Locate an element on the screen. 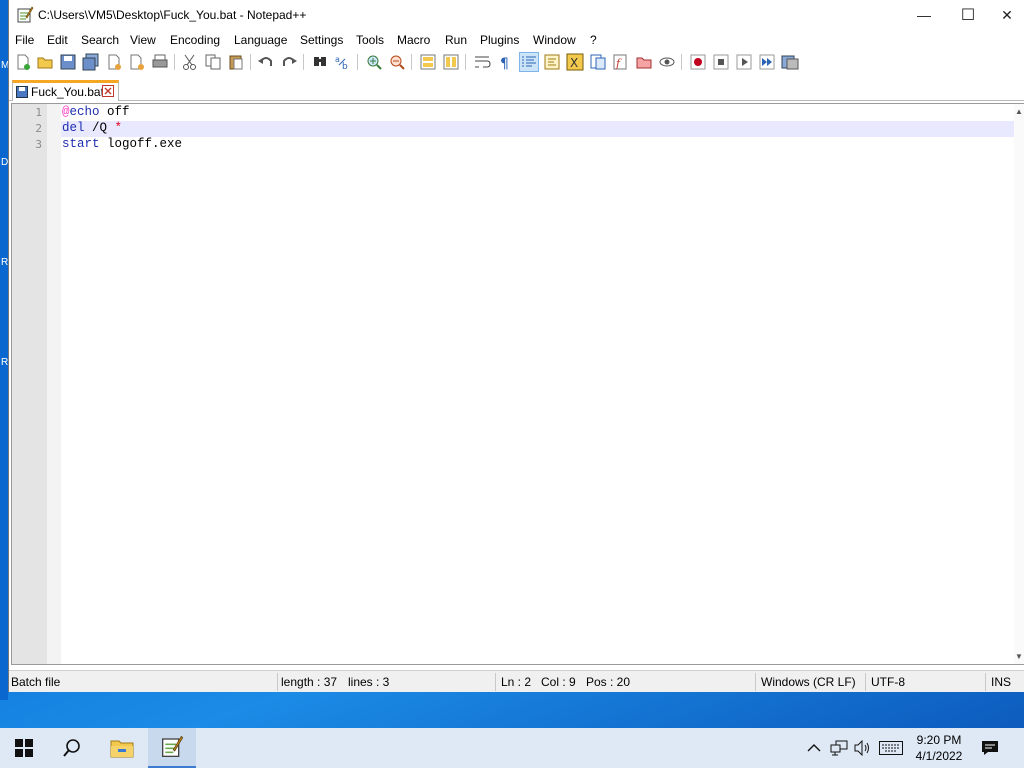 The width and height of the screenshot is (1024, 768). menu-encoding: Encoding is located at coordinates (195, 40).